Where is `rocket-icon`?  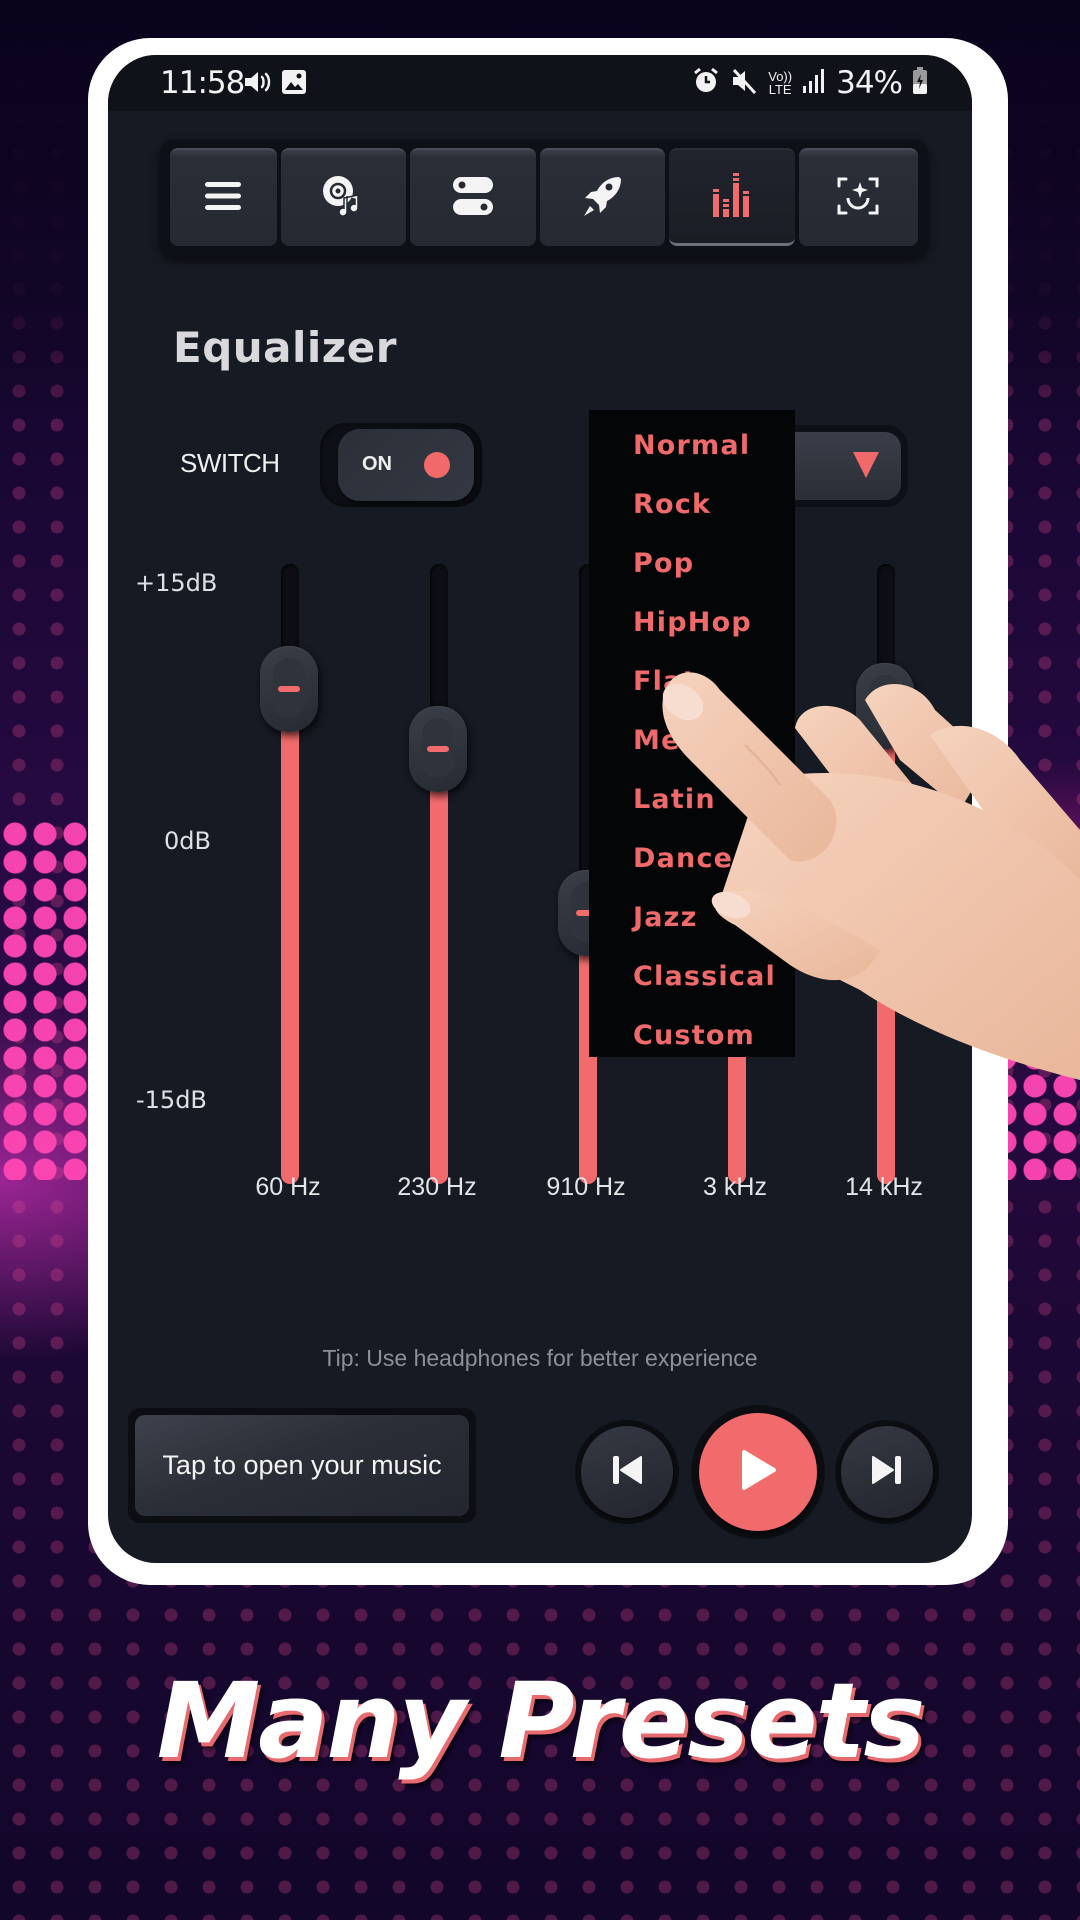 rocket-icon is located at coordinates (602, 198).